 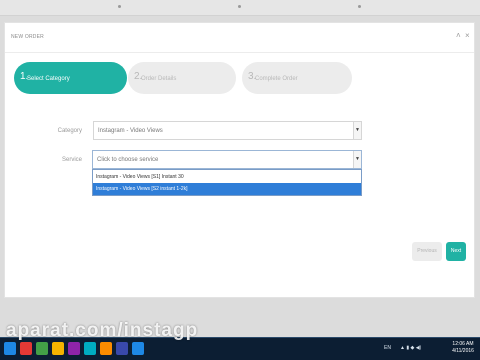 What do you see at coordinates (159, 79) in the screenshot?
I see `step-label: Order Details` at bounding box center [159, 79].